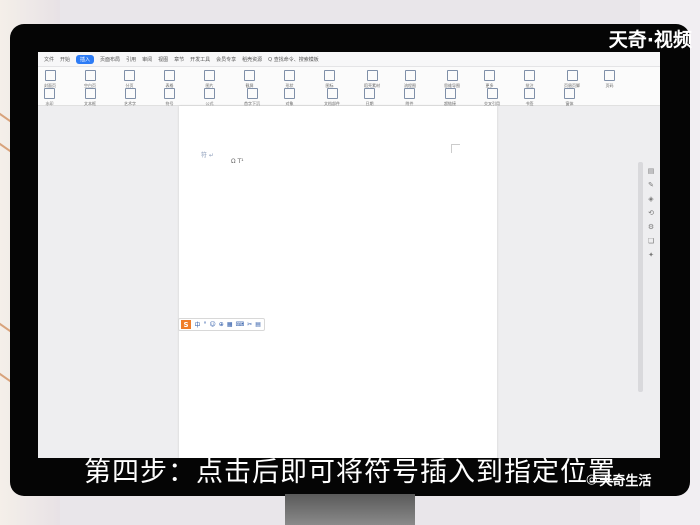 This screenshot has width=700, height=525. I want to click on ribbon-button: 公式, so click(209, 97).